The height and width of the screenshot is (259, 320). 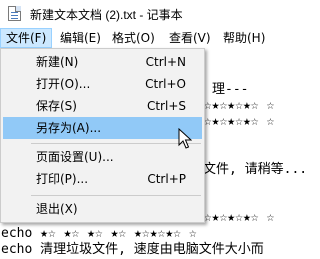 I want to click on menu-format: 格式(O), so click(x=133, y=38).